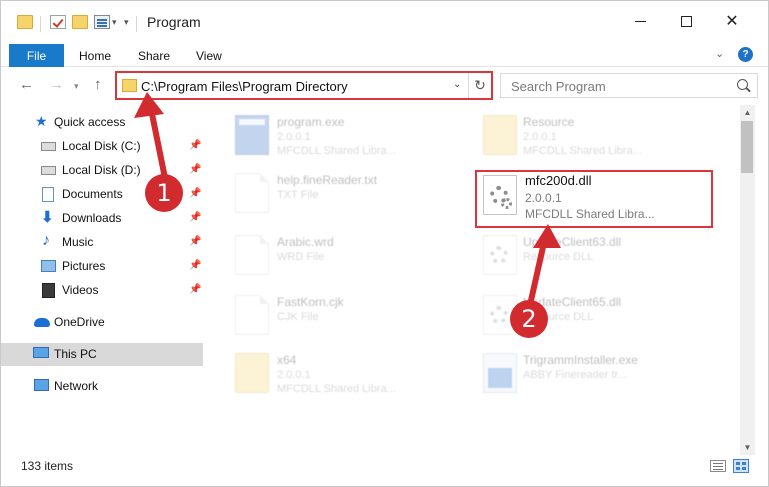  What do you see at coordinates (244, 86) in the screenshot?
I see `address-path: C:\Program Files\Program Directory` at bounding box center [244, 86].